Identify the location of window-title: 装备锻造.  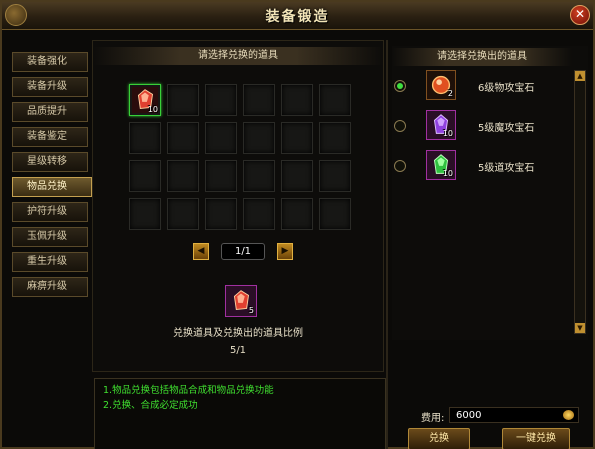
(297, 17).